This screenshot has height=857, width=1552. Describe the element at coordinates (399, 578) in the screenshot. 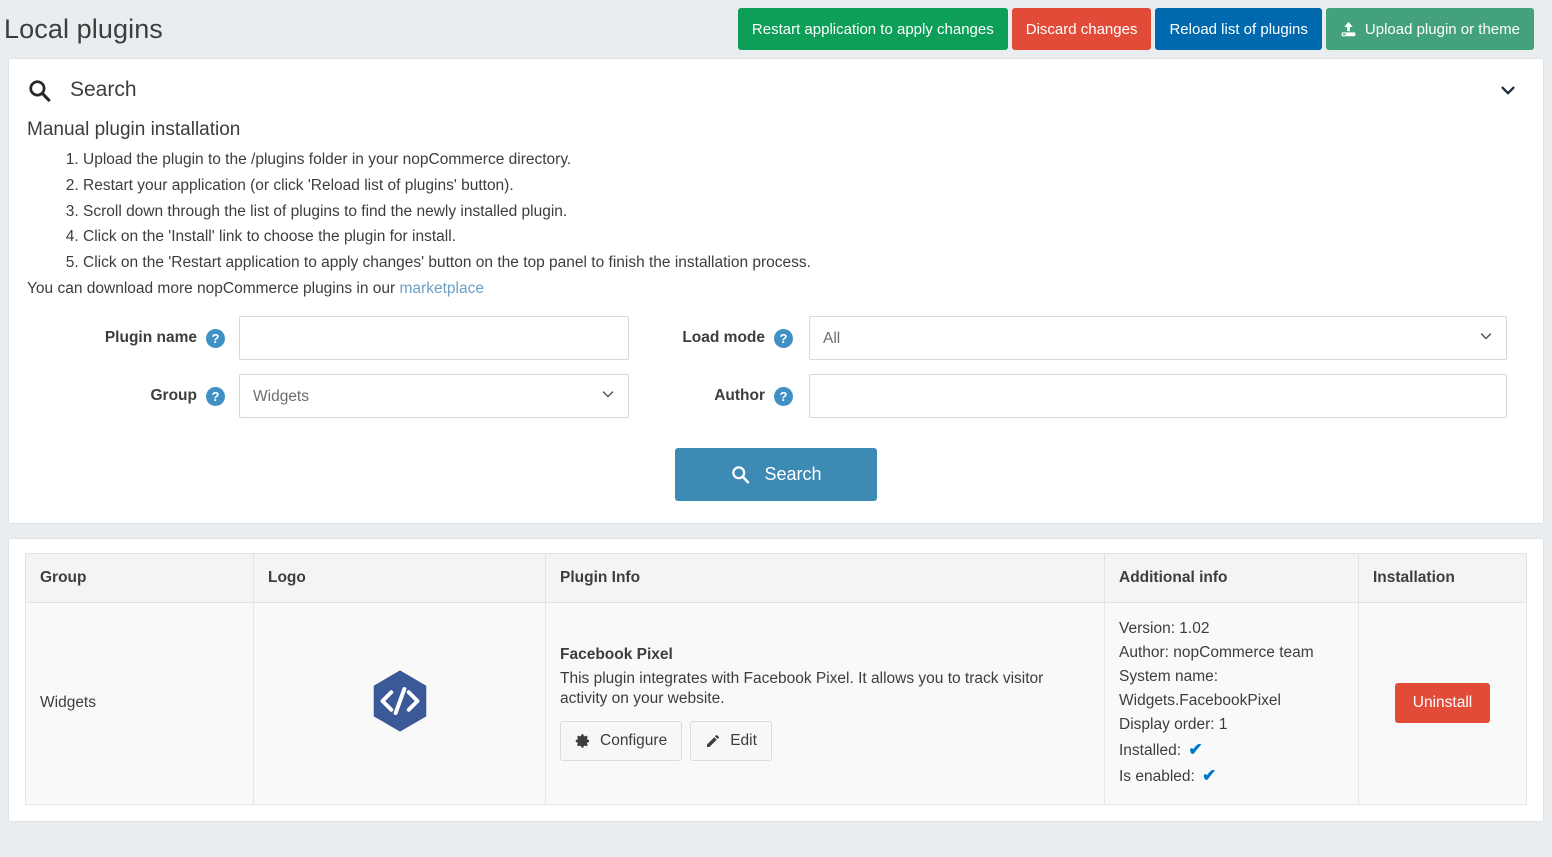

I see `column-header-logo: Logo` at that location.